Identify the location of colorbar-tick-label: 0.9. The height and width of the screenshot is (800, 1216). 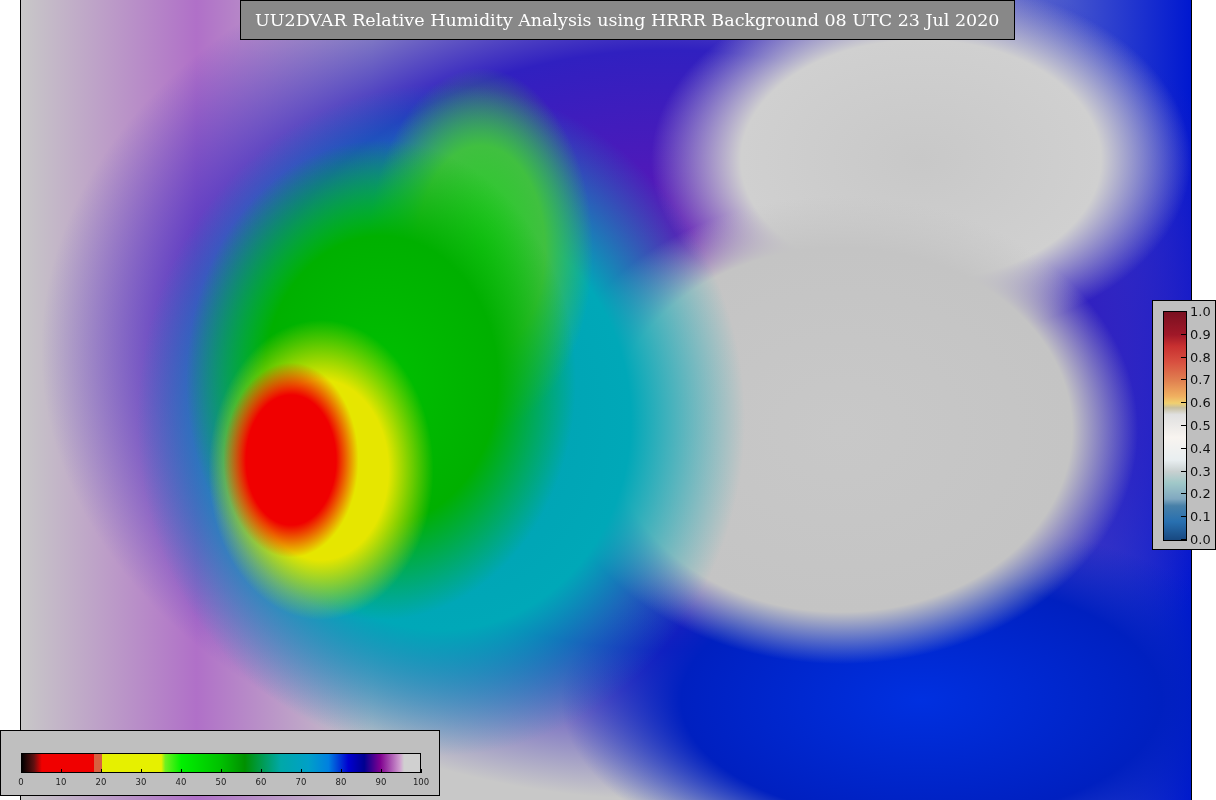
(1200, 334).